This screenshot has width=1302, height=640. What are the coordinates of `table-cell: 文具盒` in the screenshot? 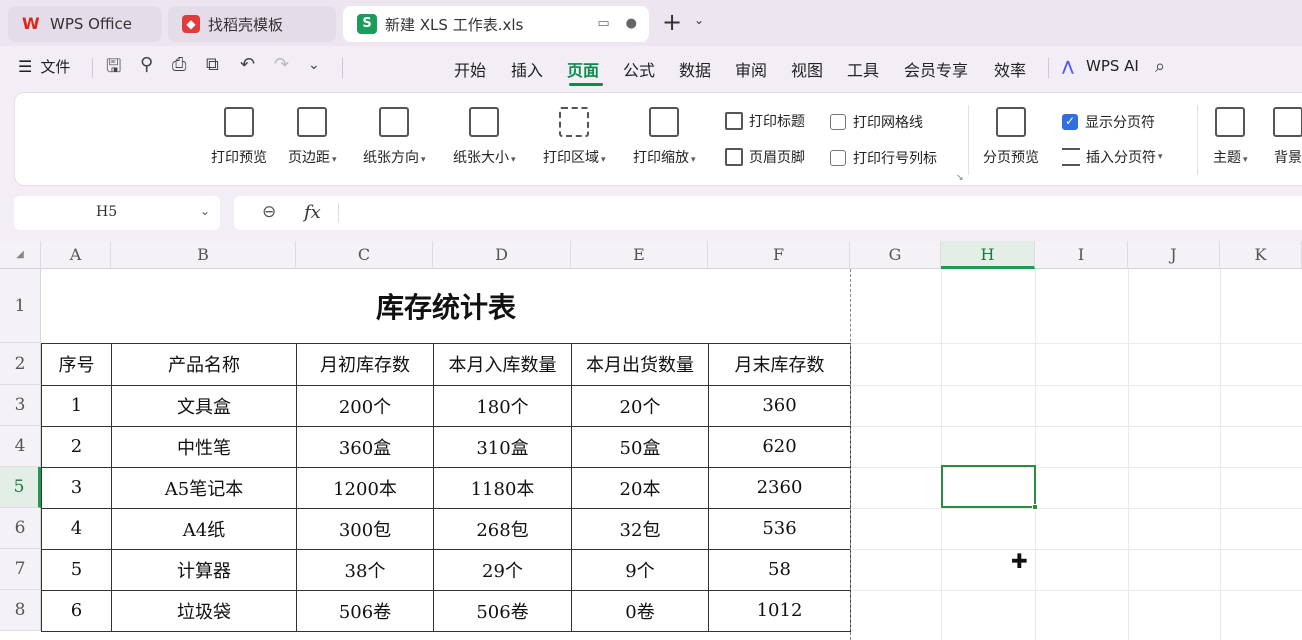 It's located at (204, 405).